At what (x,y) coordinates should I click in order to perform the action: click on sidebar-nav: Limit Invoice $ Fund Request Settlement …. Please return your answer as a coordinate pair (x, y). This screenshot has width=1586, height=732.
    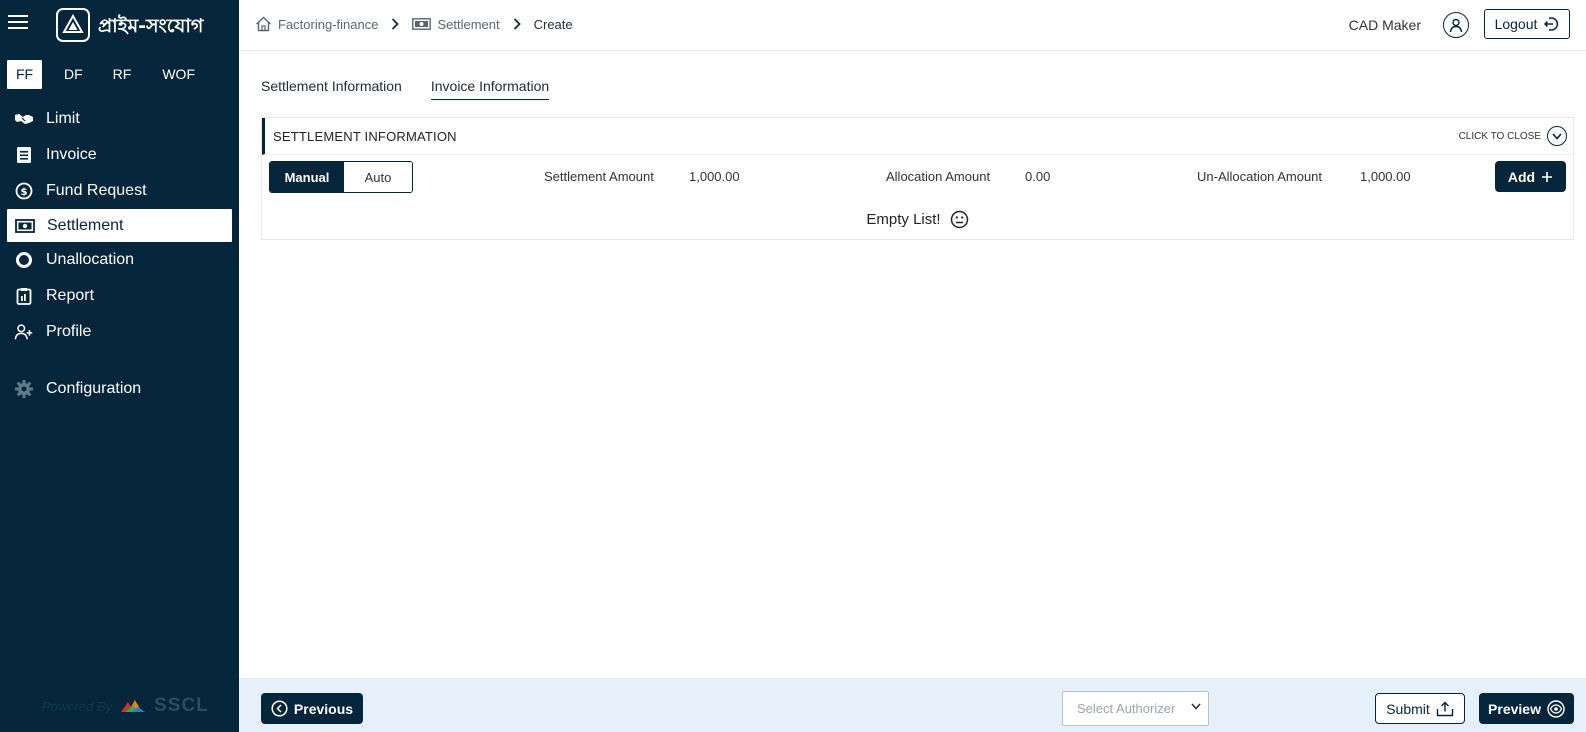
    Looking at the image, I should click on (119, 254).